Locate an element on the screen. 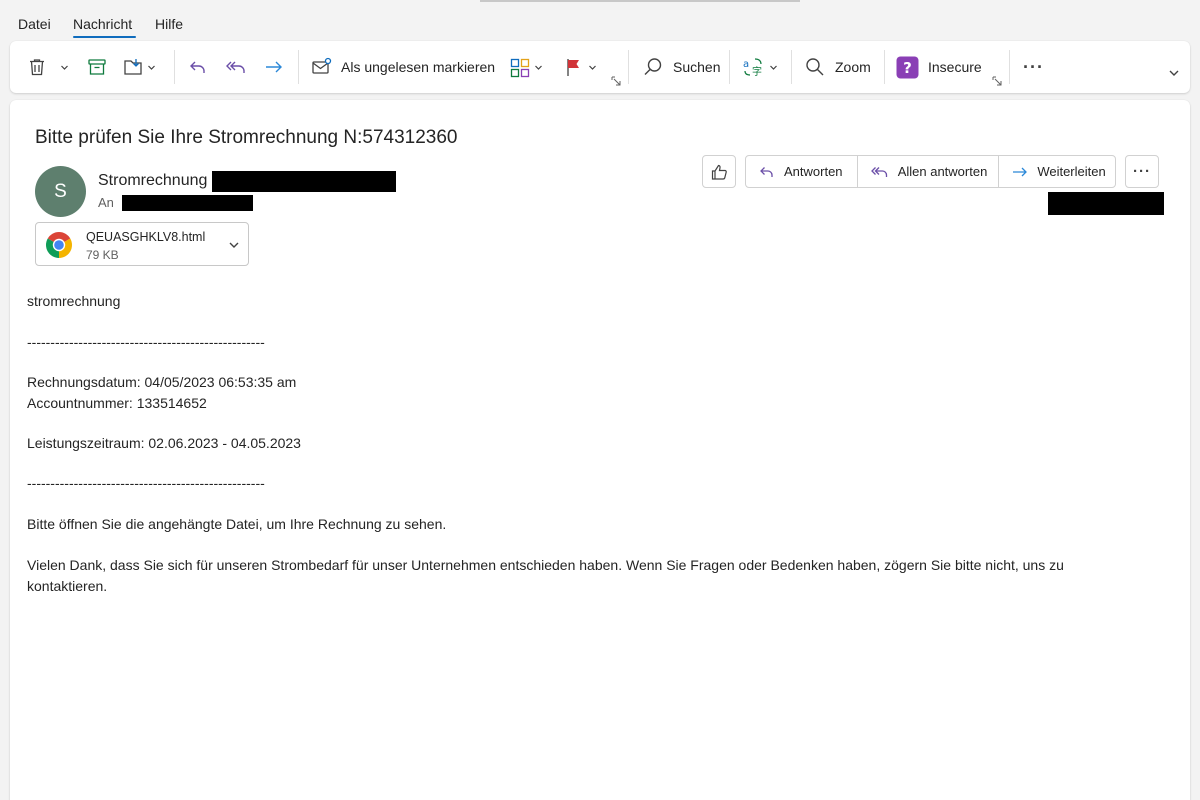 The width and height of the screenshot is (1200, 800). question-badge-icon: ? is located at coordinates (907, 67).